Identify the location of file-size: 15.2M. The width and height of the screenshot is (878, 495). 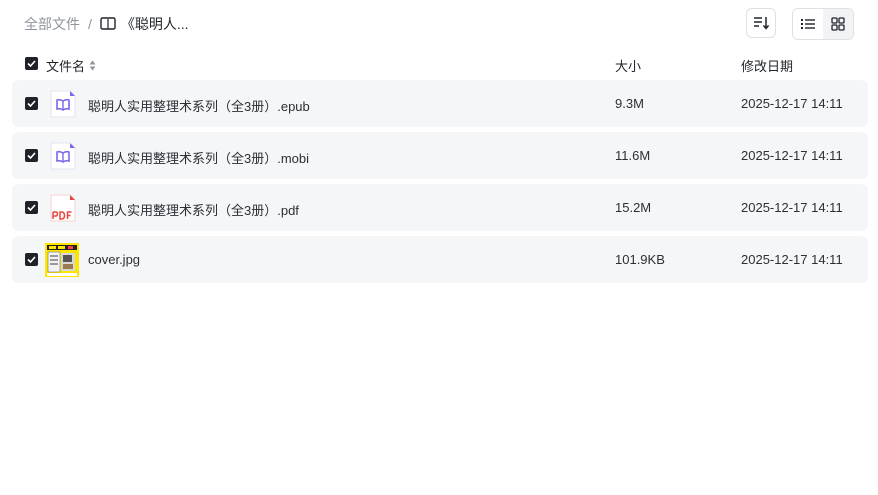
(633, 207).